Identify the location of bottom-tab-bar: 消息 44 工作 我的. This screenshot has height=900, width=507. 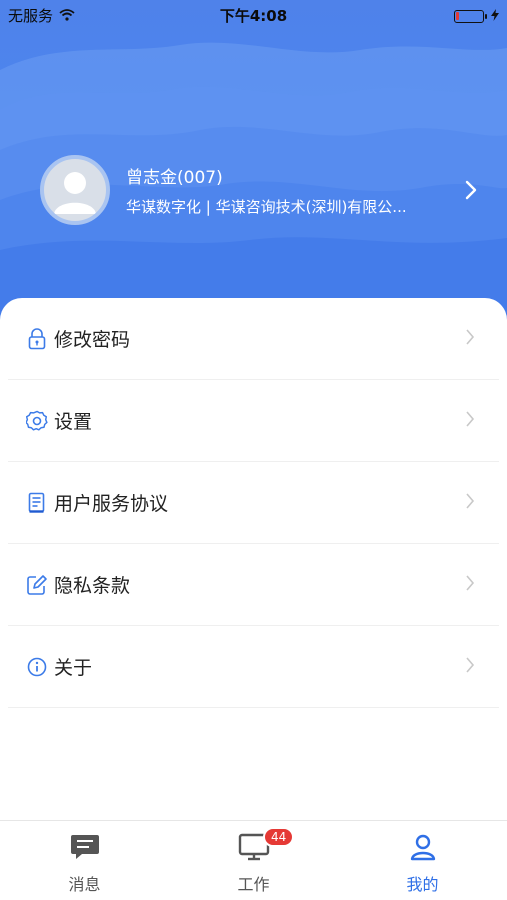
(253, 860).